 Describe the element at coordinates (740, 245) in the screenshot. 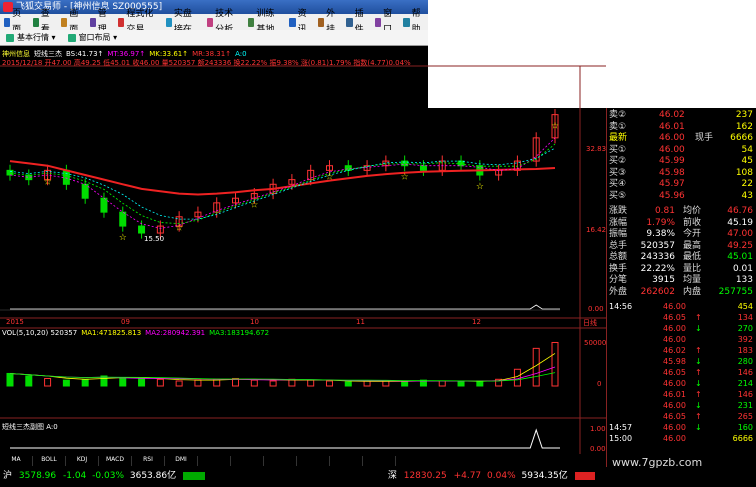

I see `stat-value: 49.25` at that location.